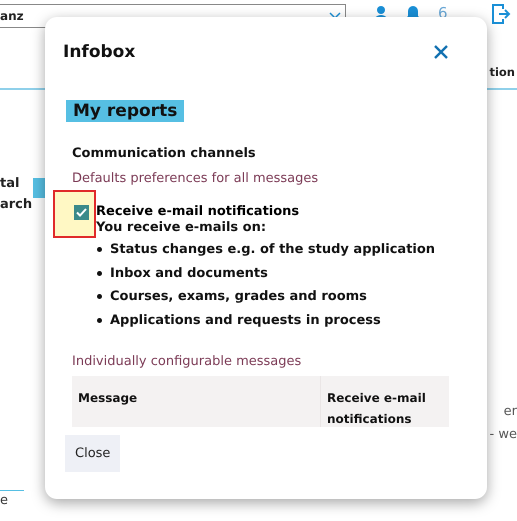 This screenshot has height=521, width=517. I want to click on sidebar-label: tal, so click(10, 183).